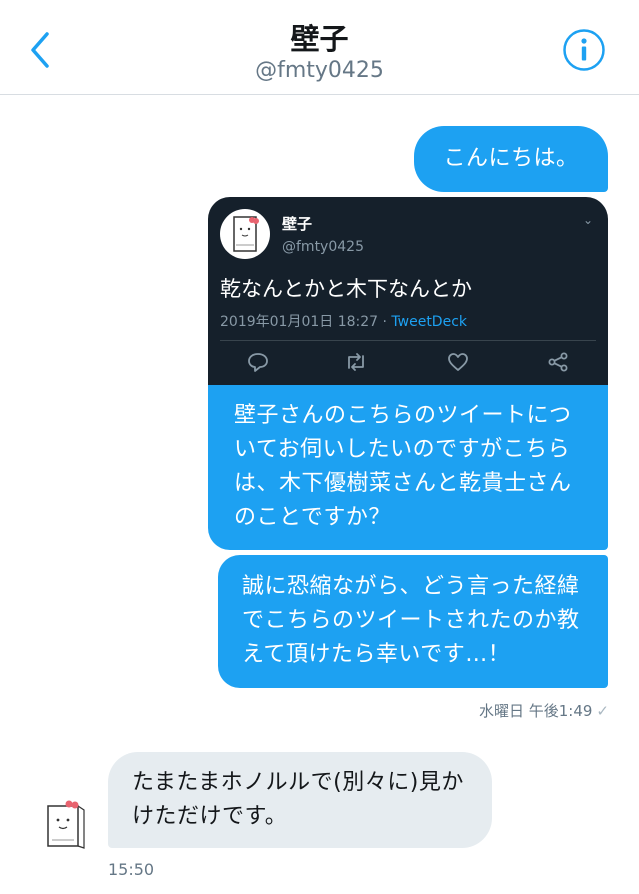 The width and height of the screenshot is (639, 894). I want to click on retweet-button, so click(356, 362).